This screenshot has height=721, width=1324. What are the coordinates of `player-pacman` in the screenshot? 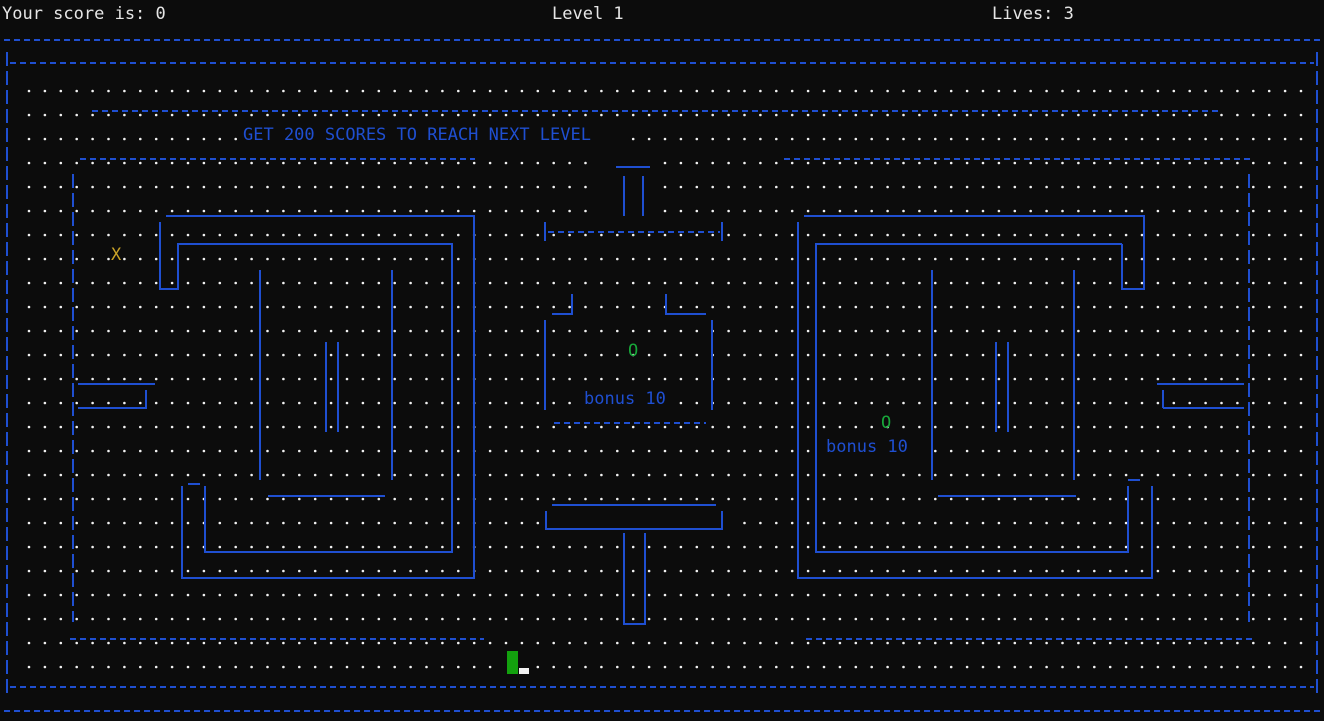 It's located at (512, 662).